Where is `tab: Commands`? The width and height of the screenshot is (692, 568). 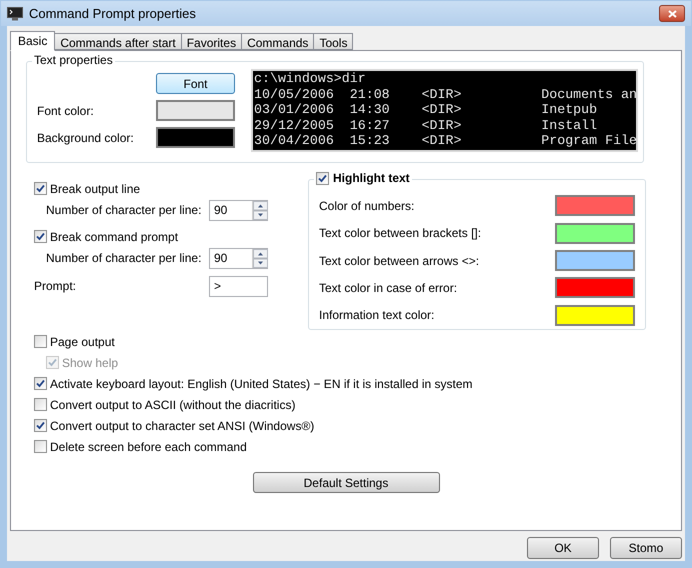 tab: Commands is located at coordinates (277, 41).